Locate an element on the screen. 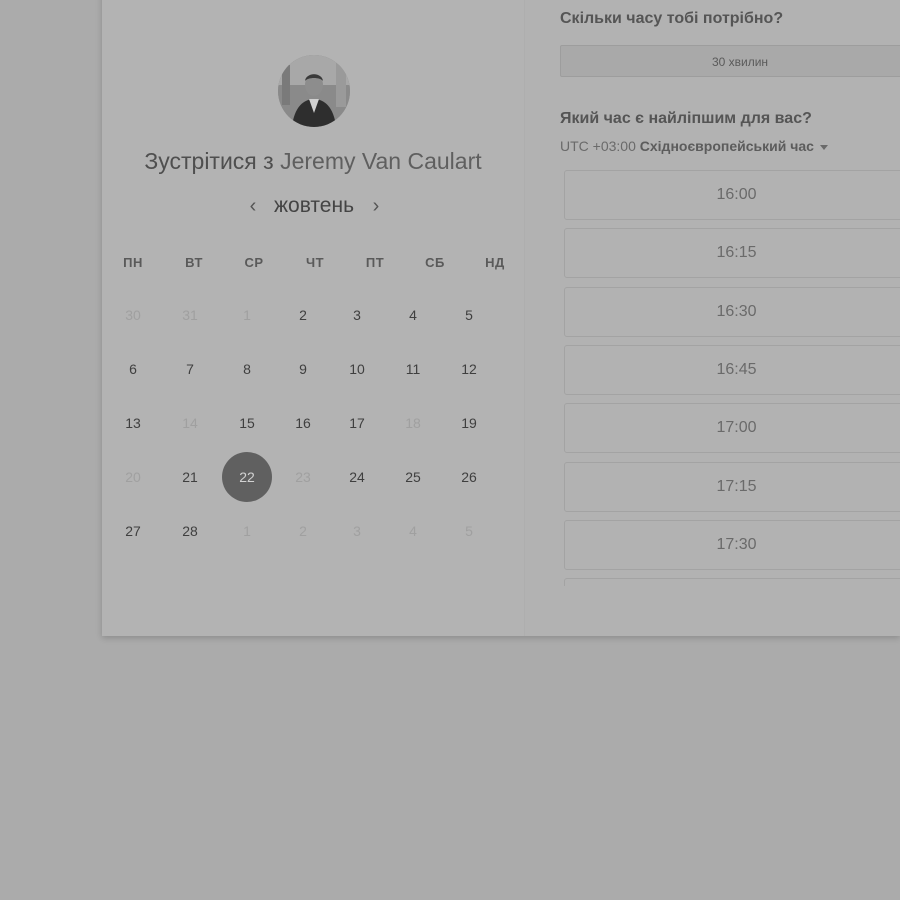 The height and width of the screenshot is (900, 900). duration-option-button: 30 хвилин is located at coordinates (730, 61).